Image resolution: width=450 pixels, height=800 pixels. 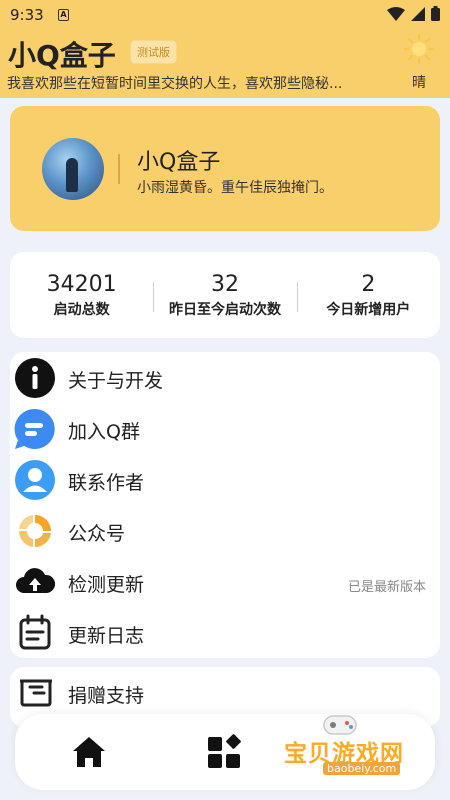 What do you see at coordinates (386, 587) in the screenshot?
I see `update-status-text: 已是最新版本` at bounding box center [386, 587].